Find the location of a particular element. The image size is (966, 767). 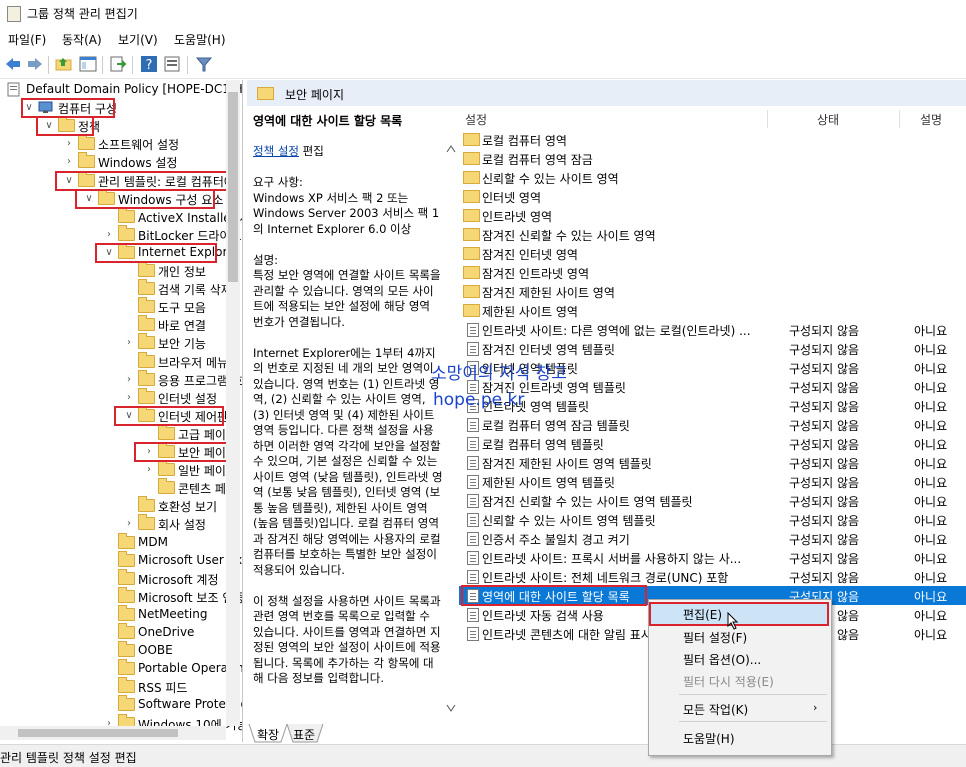

list-item: 인트라넷 사이트: 프록시 서버를 사용하지 않는 사... 구성되지 않음 아니요 is located at coordinates (712, 557).